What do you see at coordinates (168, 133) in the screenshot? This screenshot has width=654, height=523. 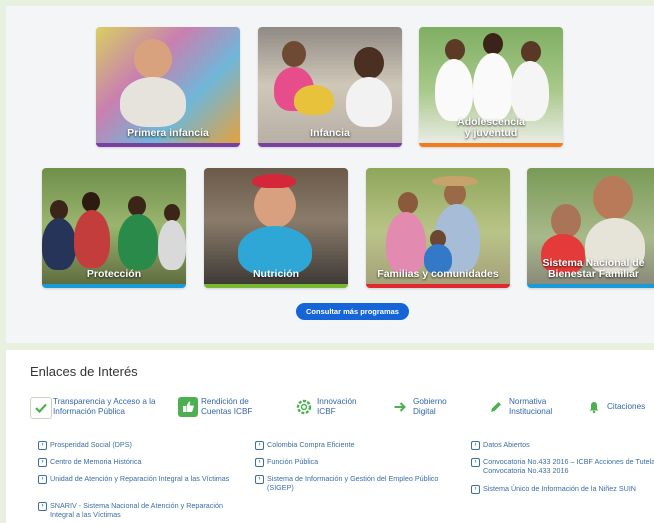 I see `program-label: Primera infancia` at bounding box center [168, 133].